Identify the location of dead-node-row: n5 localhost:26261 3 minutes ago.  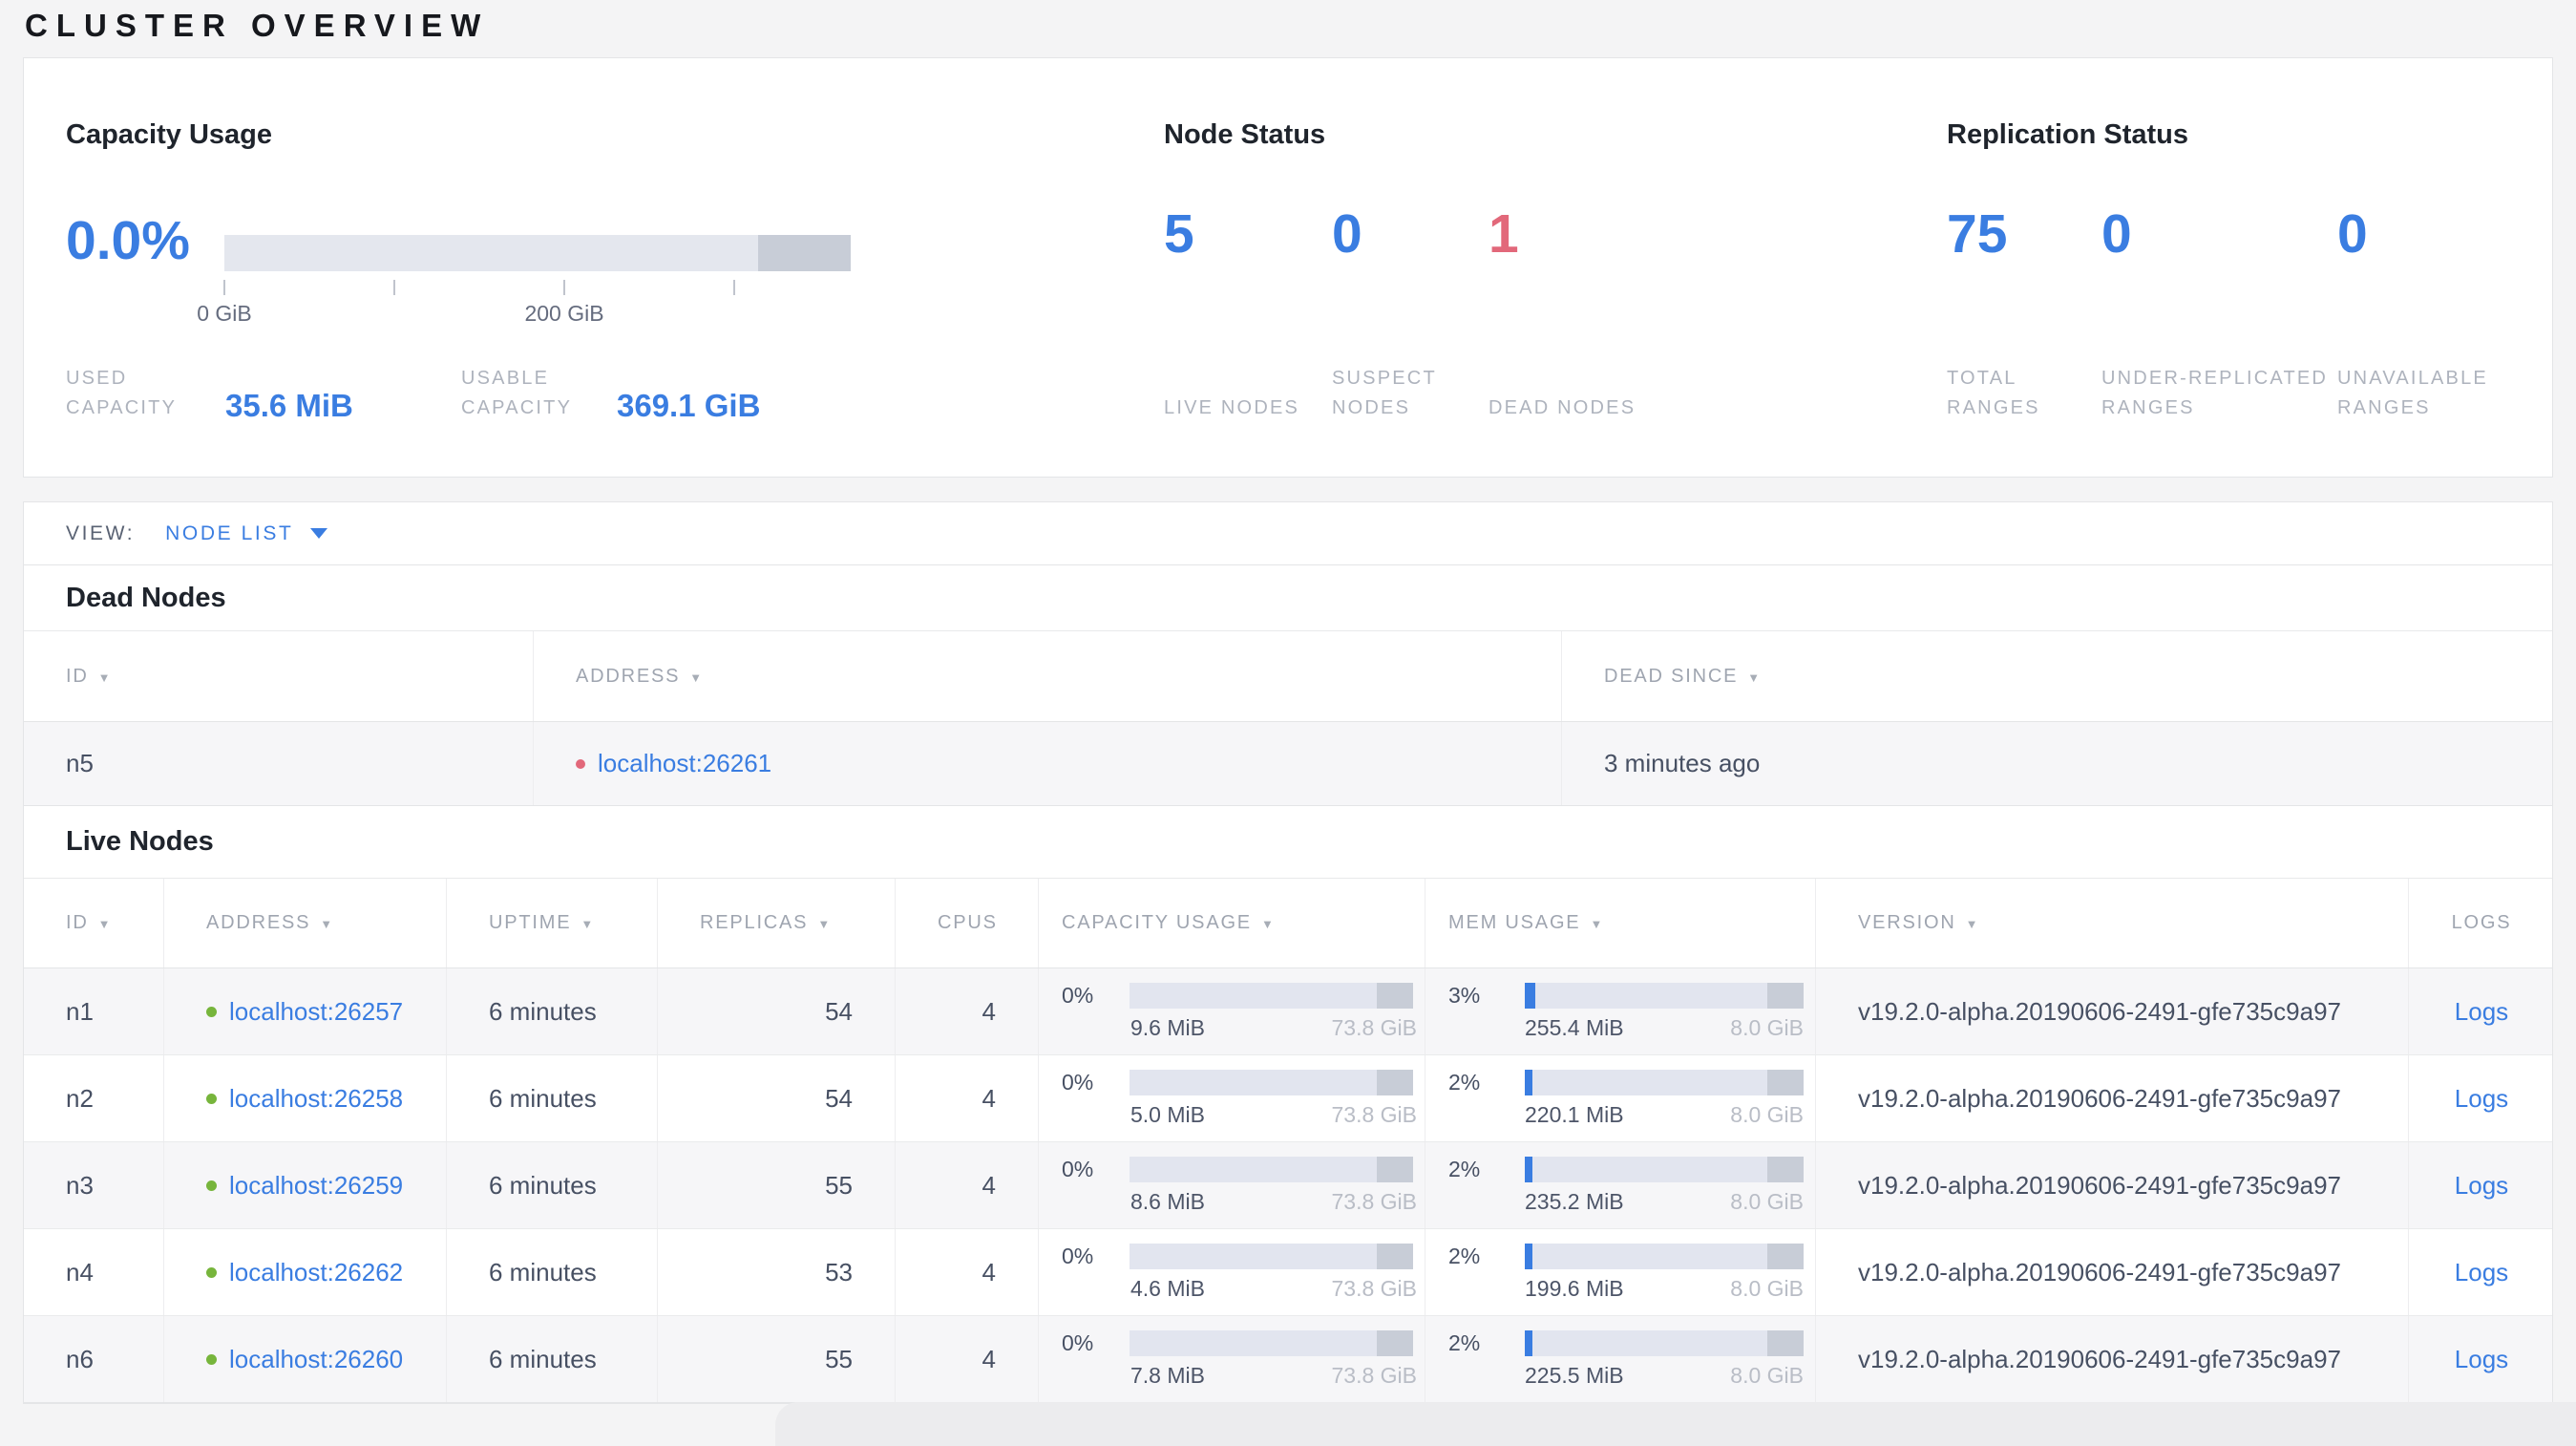
(1288, 764).